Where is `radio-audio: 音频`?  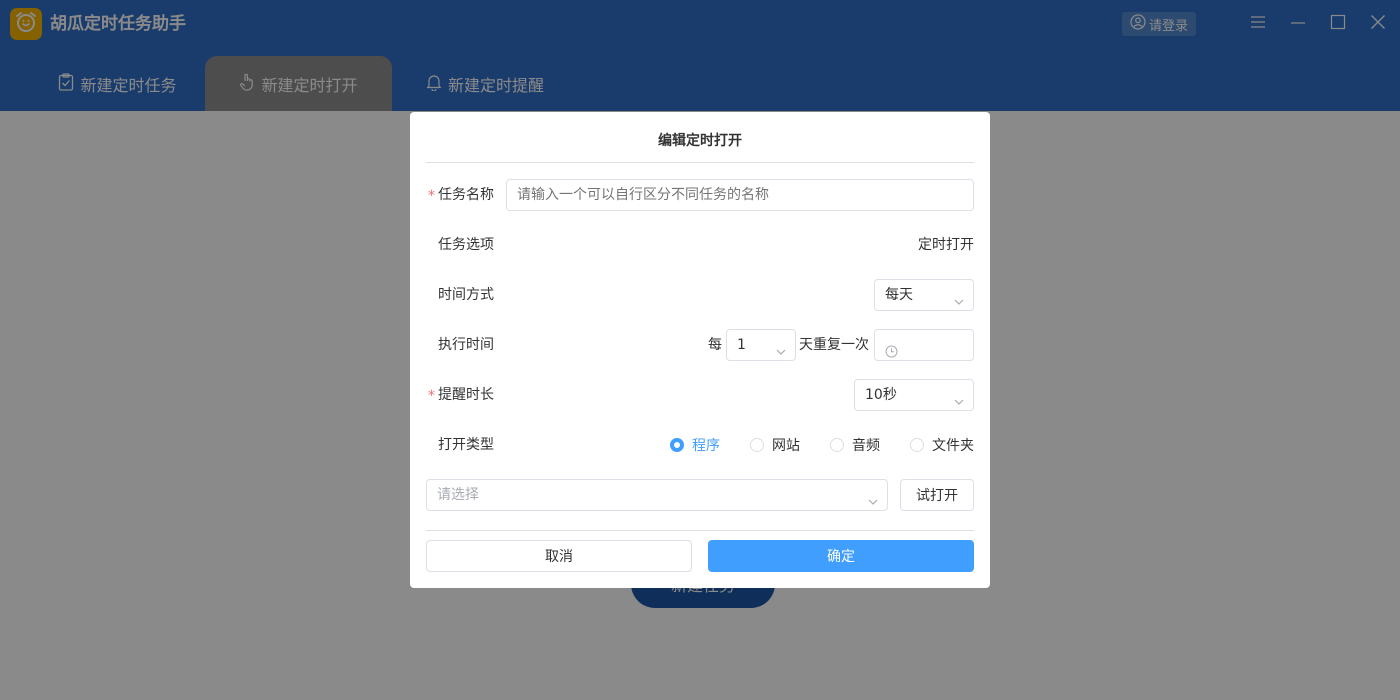 radio-audio: 音频 is located at coordinates (855, 445).